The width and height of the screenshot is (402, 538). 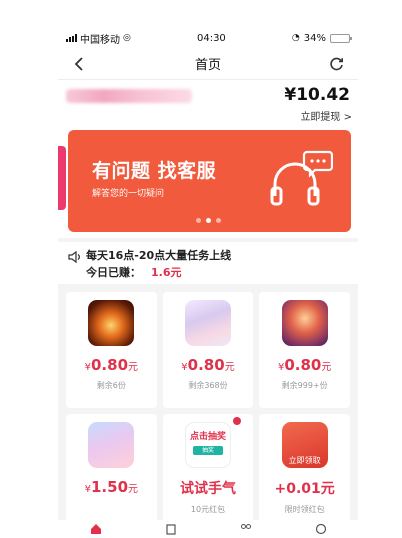 What do you see at coordinates (337, 64) in the screenshot?
I see `refresh-icon` at bounding box center [337, 64].